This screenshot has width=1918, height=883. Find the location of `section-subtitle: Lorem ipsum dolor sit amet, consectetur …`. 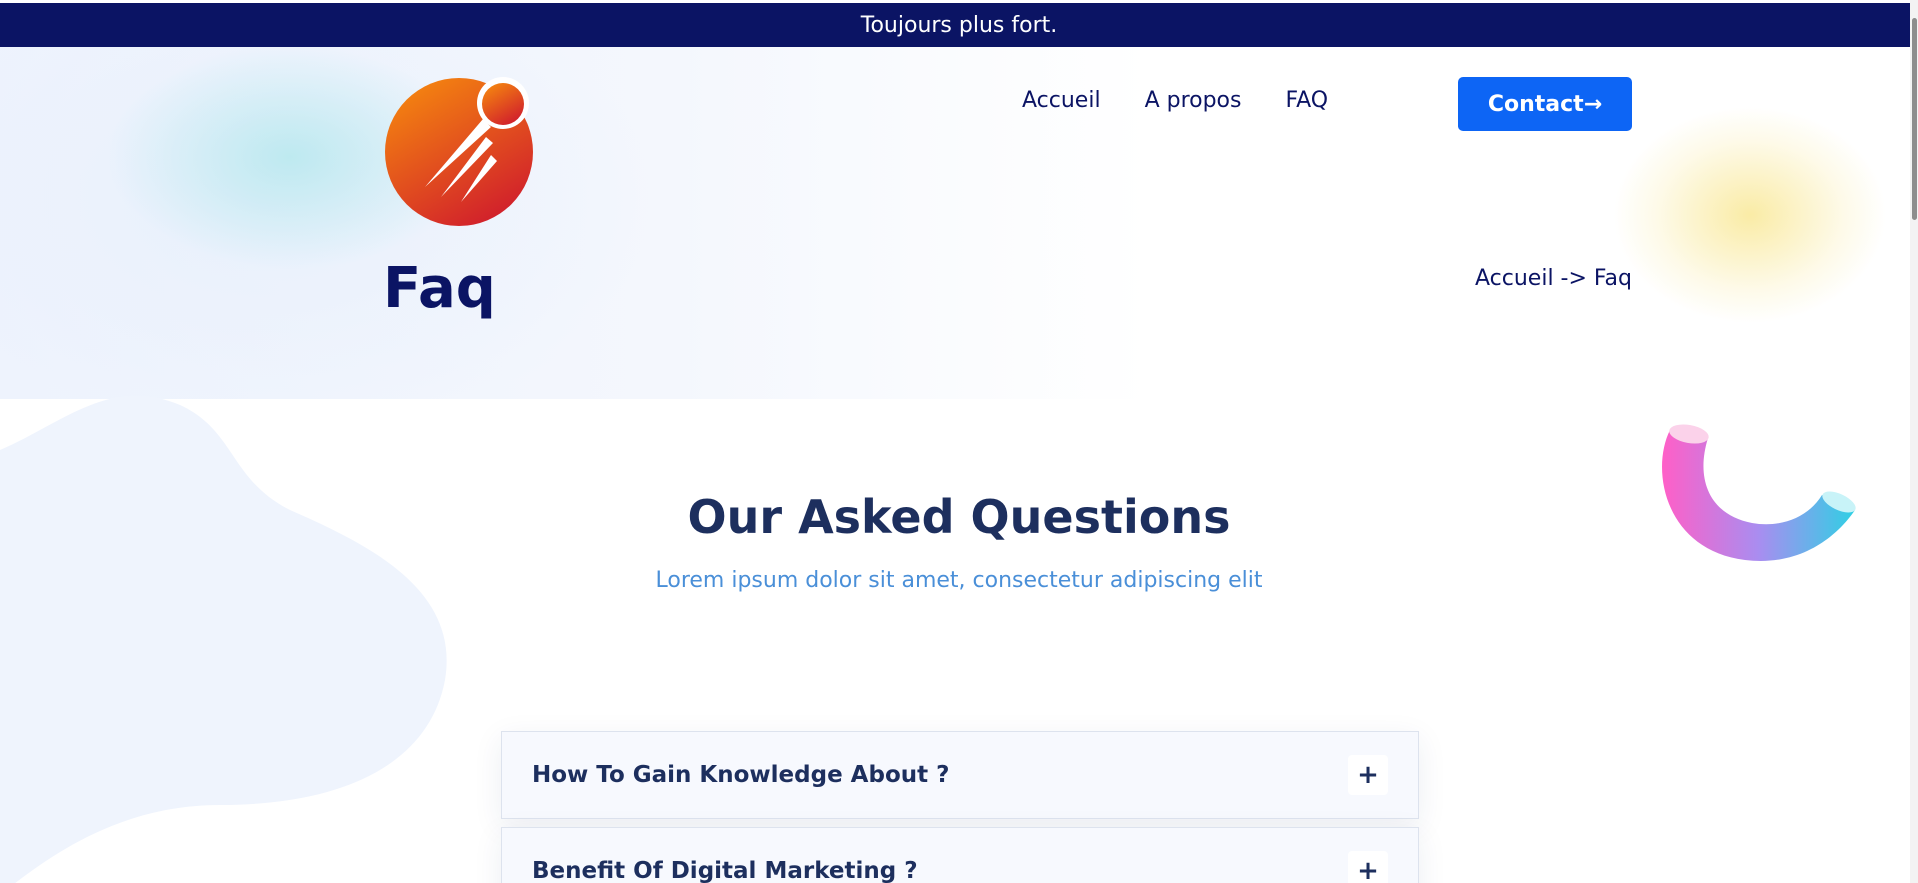

section-subtitle: Lorem ipsum dolor sit amet, consectetur … is located at coordinates (959, 580).